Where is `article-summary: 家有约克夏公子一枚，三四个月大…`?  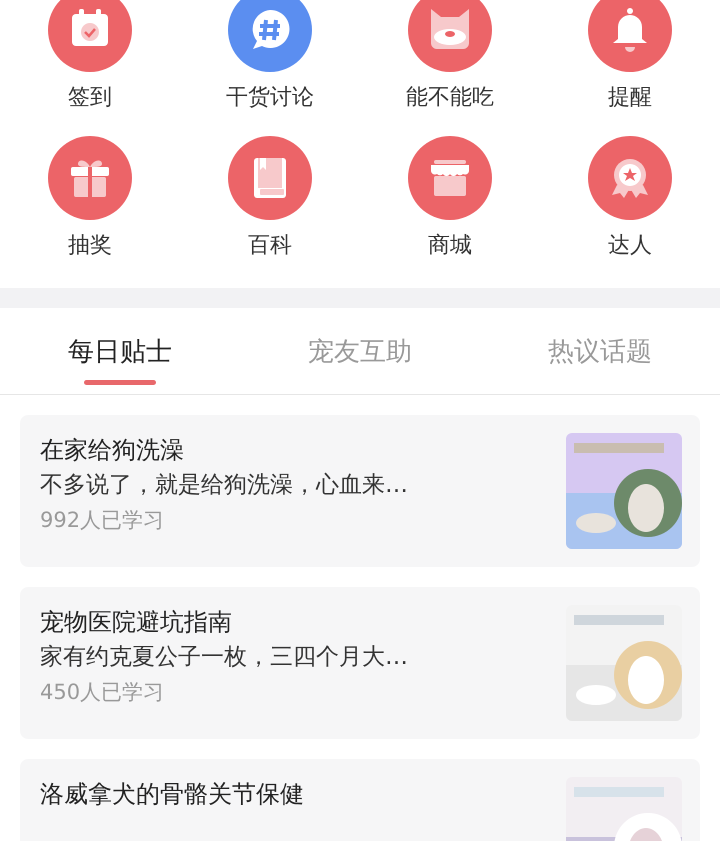
article-summary: 家有约克夏公子一枚，三四个月大… is located at coordinates (224, 657).